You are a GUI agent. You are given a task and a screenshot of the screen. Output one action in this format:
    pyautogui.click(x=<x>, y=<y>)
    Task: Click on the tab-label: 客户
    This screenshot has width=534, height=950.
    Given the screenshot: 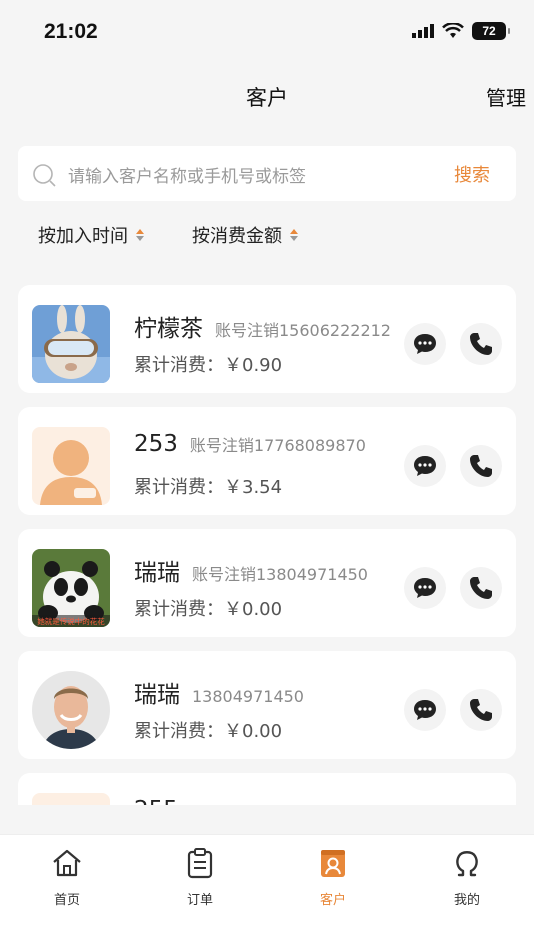 What is the action you would take?
    pyautogui.click(x=332, y=900)
    